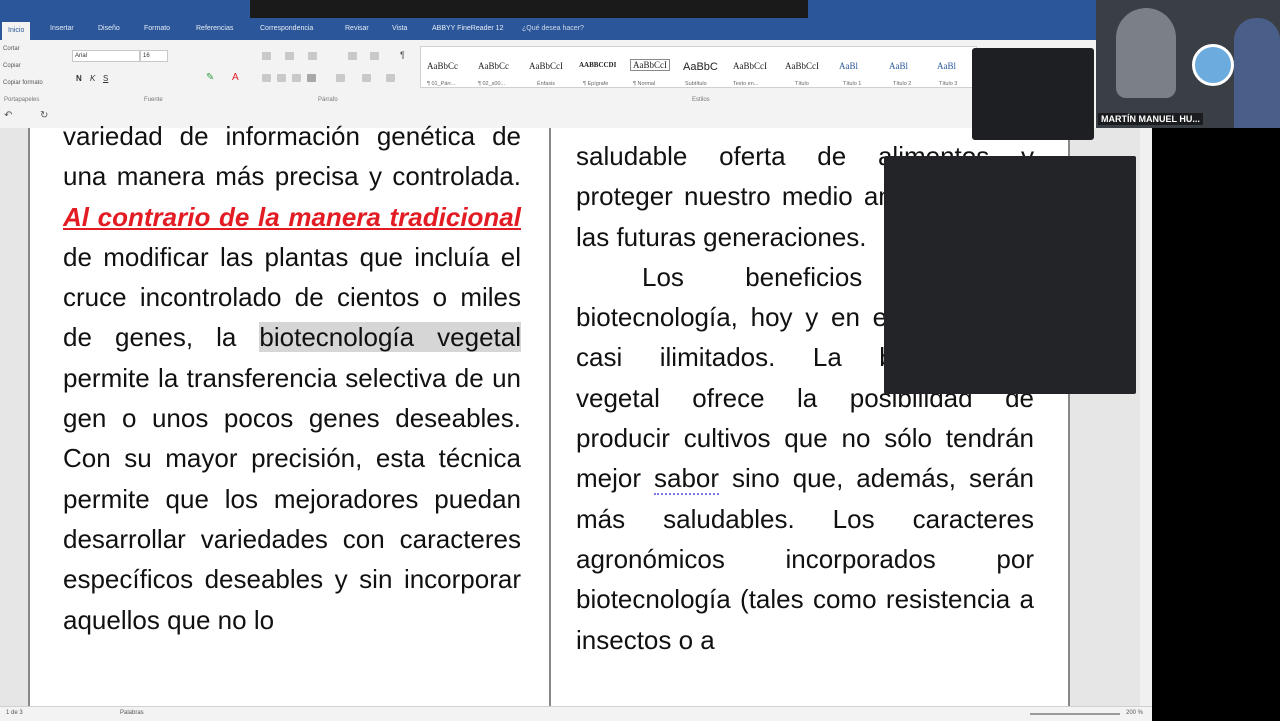 Image resolution: width=1280 pixels, height=721 pixels. Describe the element at coordinates (576, 713) in the screenshot. I see `status-bar: 1 de 3 Palabras 200 %` at that location.